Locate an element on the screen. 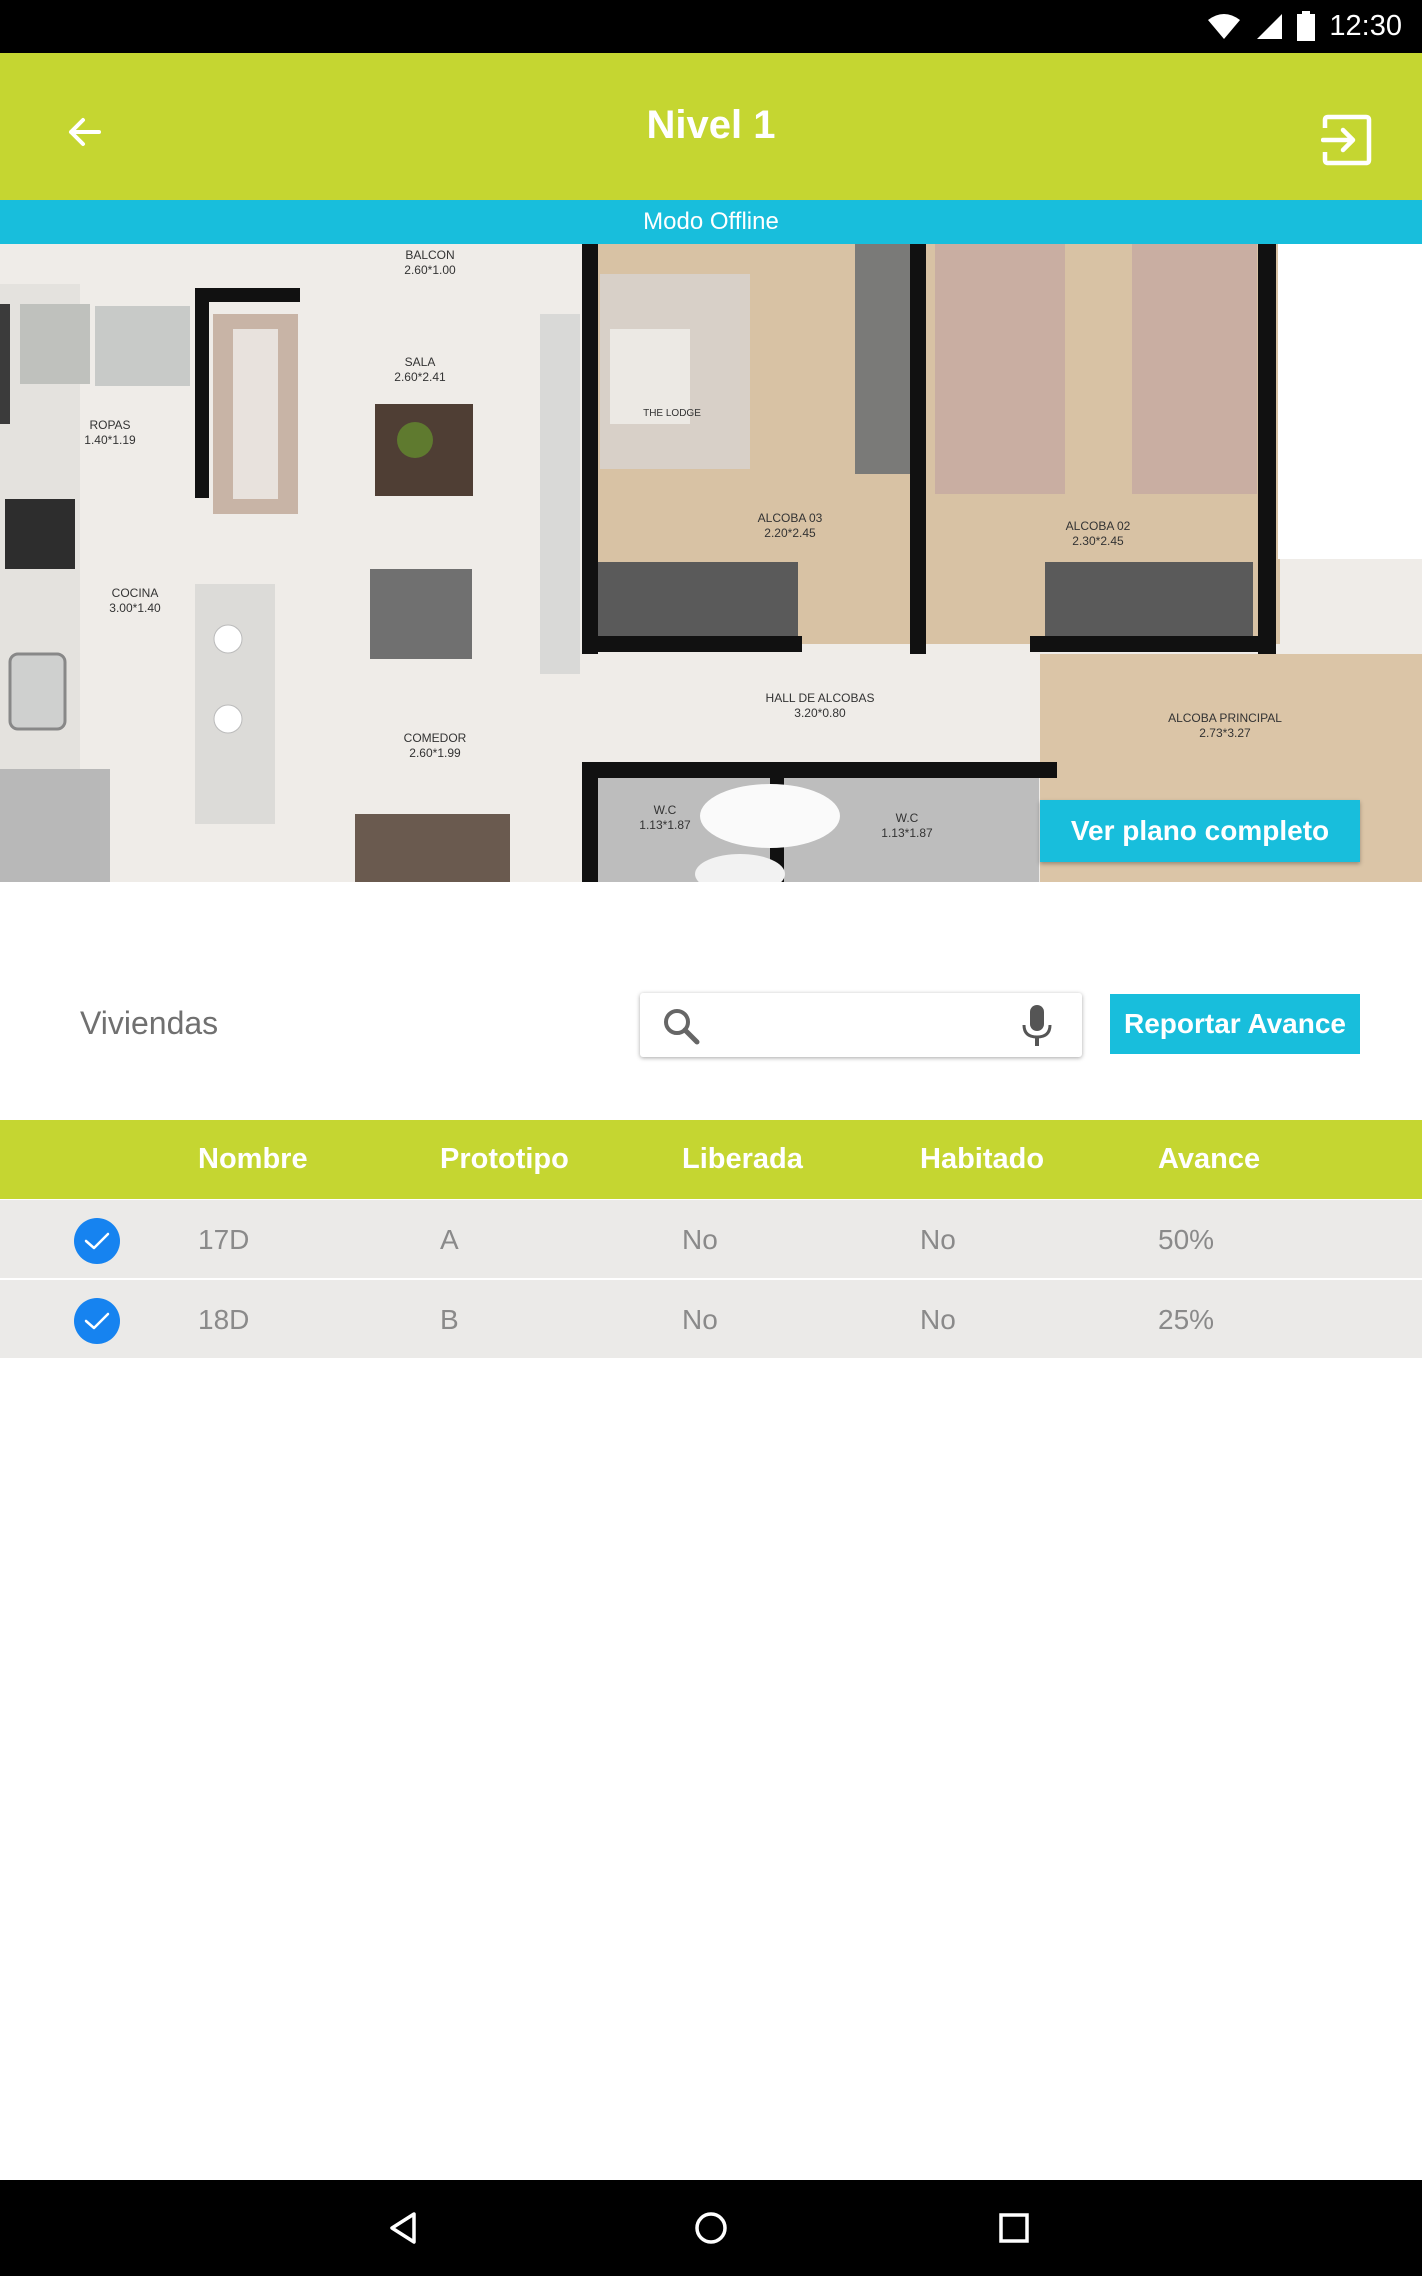 The image size is (1422, 2276). svg-text: 1.40*1.19 is located at coordinates (110, 440).